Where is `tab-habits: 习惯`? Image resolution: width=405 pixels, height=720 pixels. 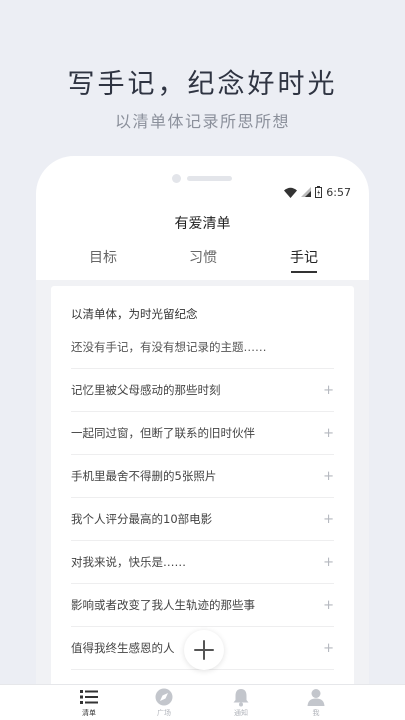 tab-habits: 习惯 is located at coordinates (203, 257).